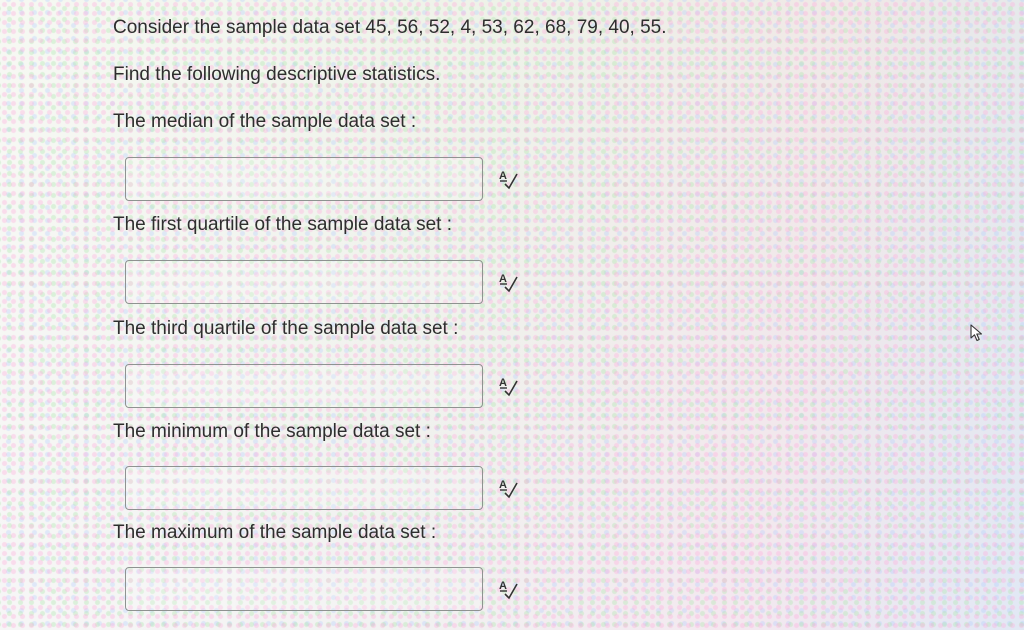 This screenshot has height=630, width=1024. I want to click on minimum-label: The minimum of the sample data set :, so click(272, 431).